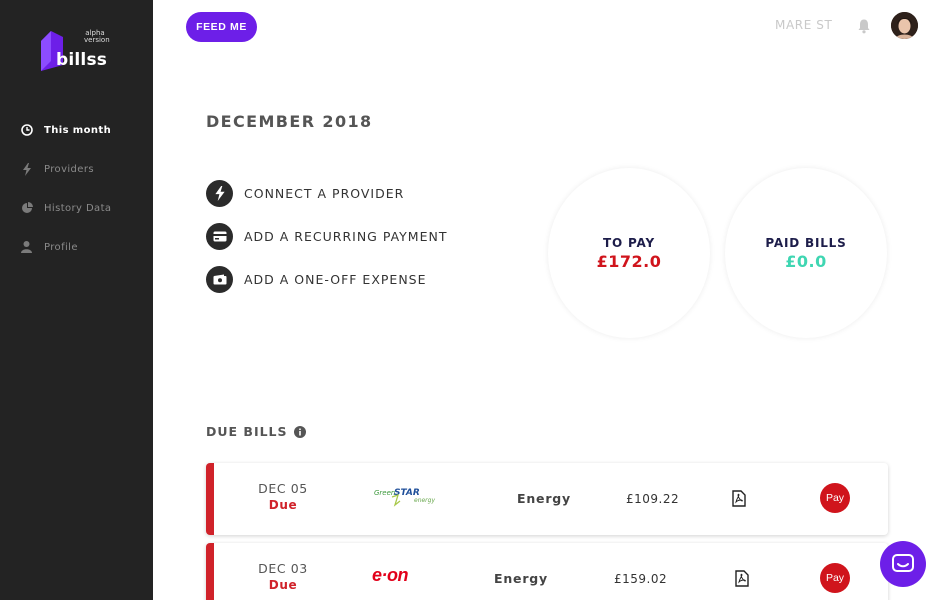 This screenshot has height=600, width=933. I want to click on chat-icon, so click(903, 563).